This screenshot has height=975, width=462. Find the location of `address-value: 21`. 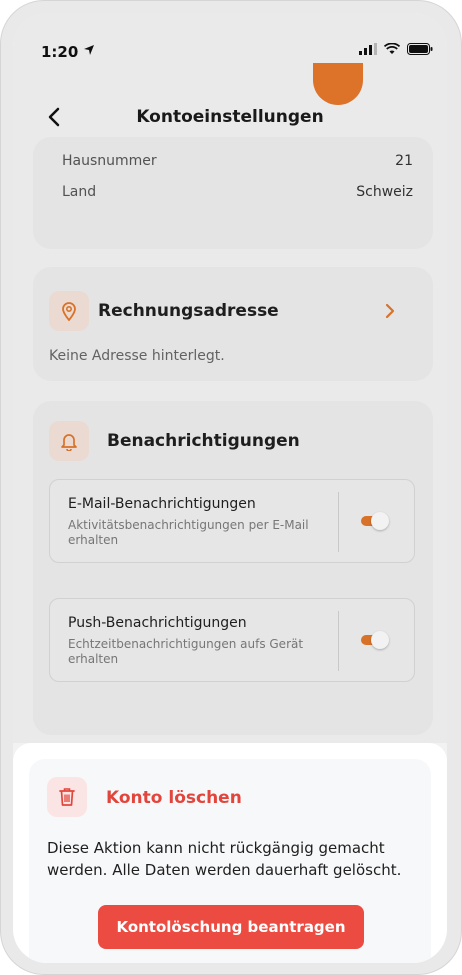

address-value: 21 is located at coordinates (404, 161).